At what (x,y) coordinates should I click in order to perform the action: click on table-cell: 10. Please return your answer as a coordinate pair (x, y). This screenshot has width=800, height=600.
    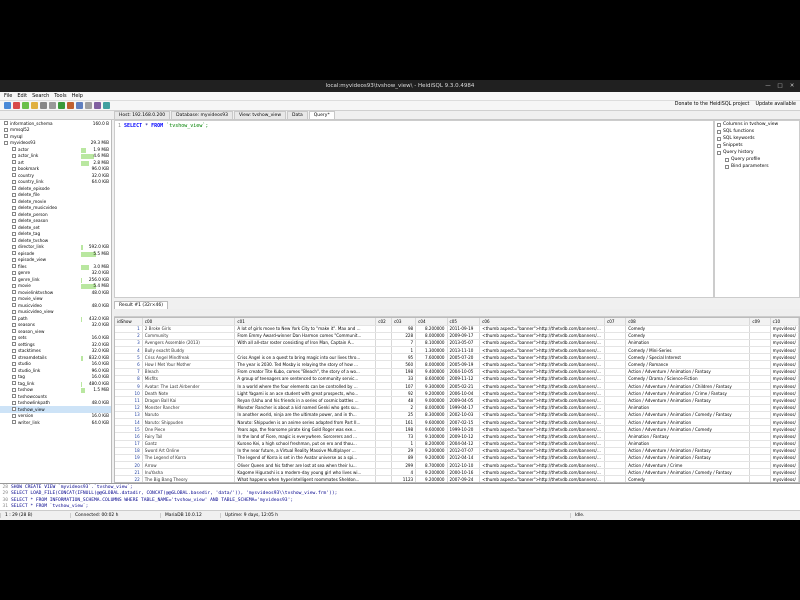
    Looking at the image, I should click on (129, 393).